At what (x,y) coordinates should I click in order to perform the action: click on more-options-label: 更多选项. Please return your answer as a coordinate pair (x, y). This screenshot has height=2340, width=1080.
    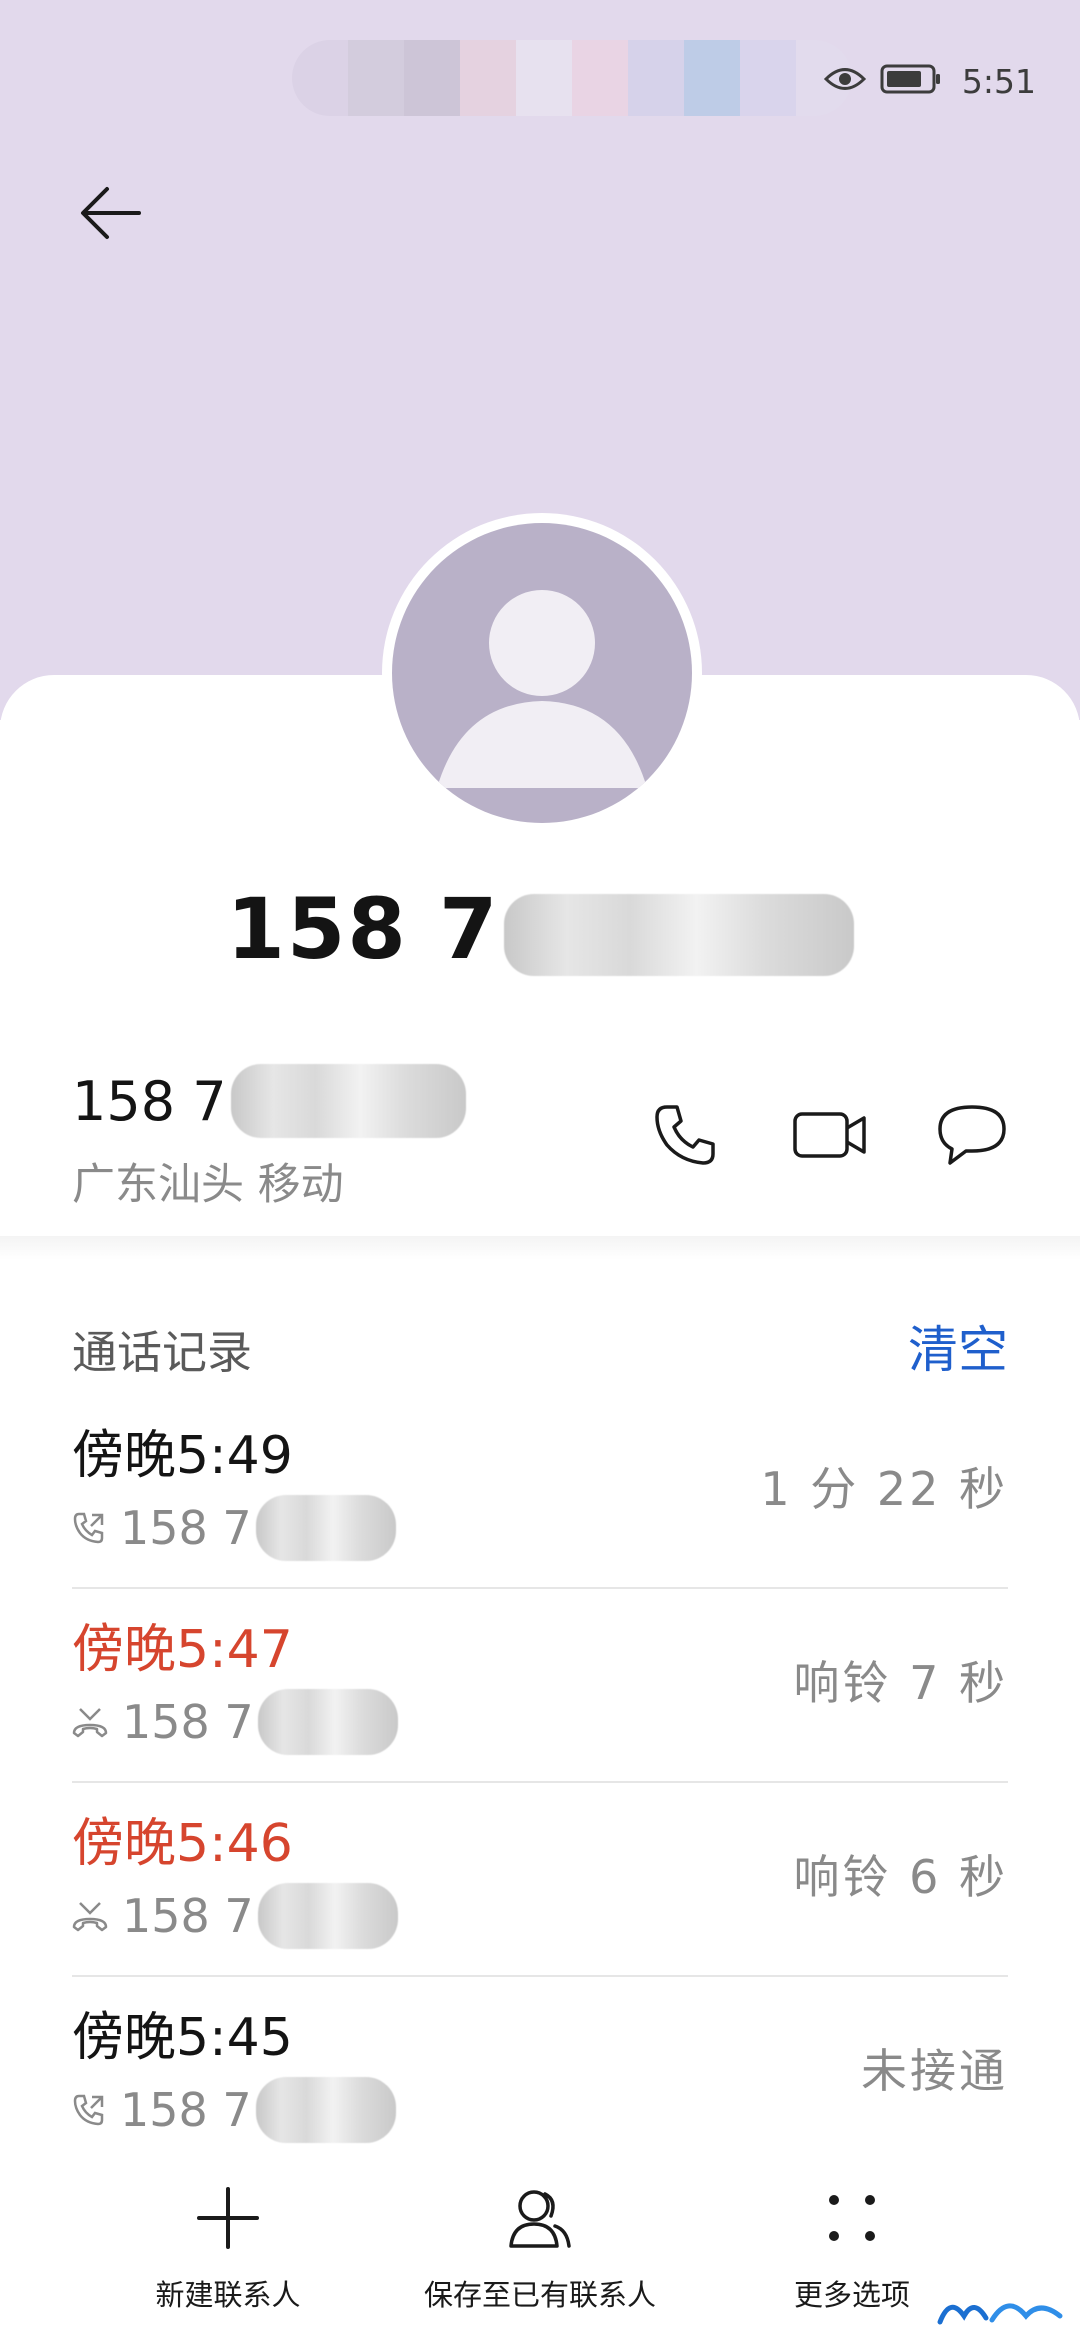
    Looking at the image, I should click on (851, 2295).